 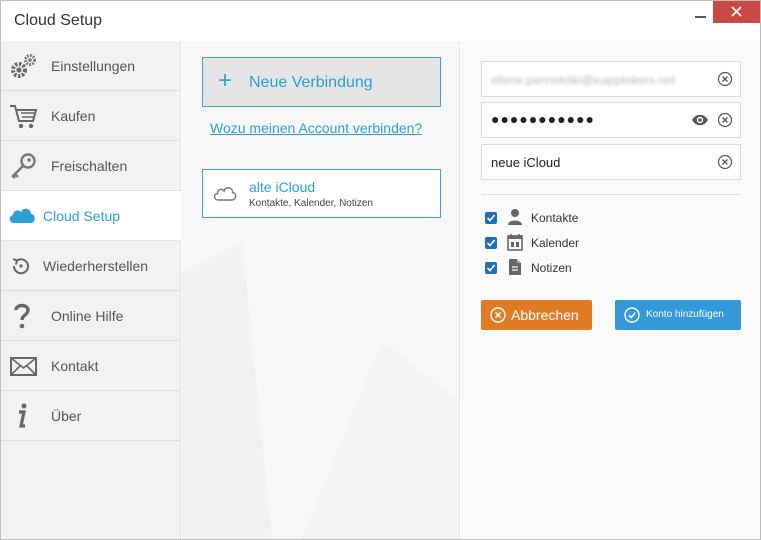 I want to click on window-title: Cloud Setup, so click(x=58, y=20).